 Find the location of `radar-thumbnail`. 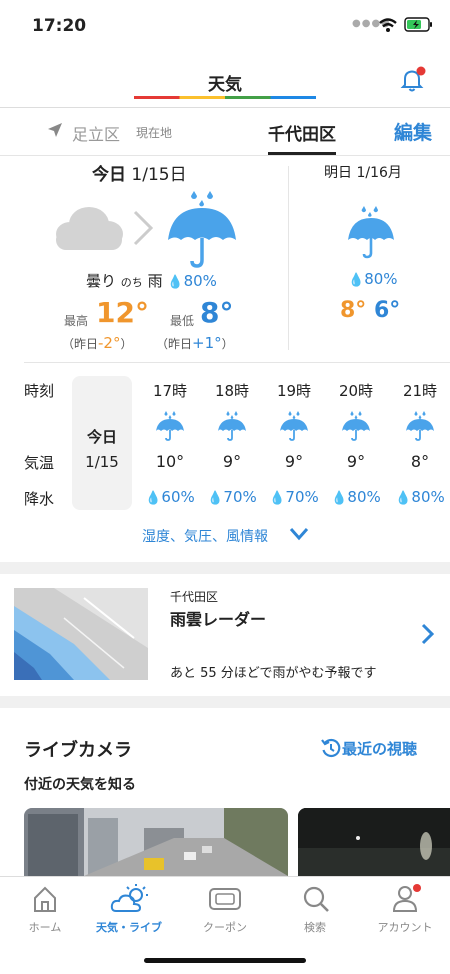

radar-thumbnail is located at coordinates (81, 634).